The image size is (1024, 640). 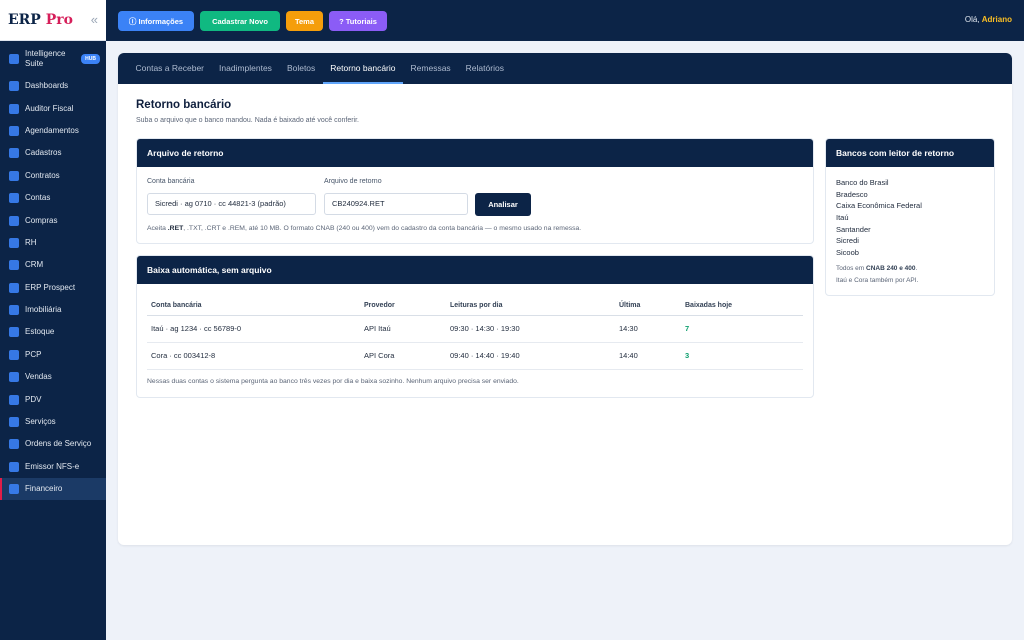 I want to click on tab-contas-a-receber: Contas a Receber, so click(x=170, y=68).